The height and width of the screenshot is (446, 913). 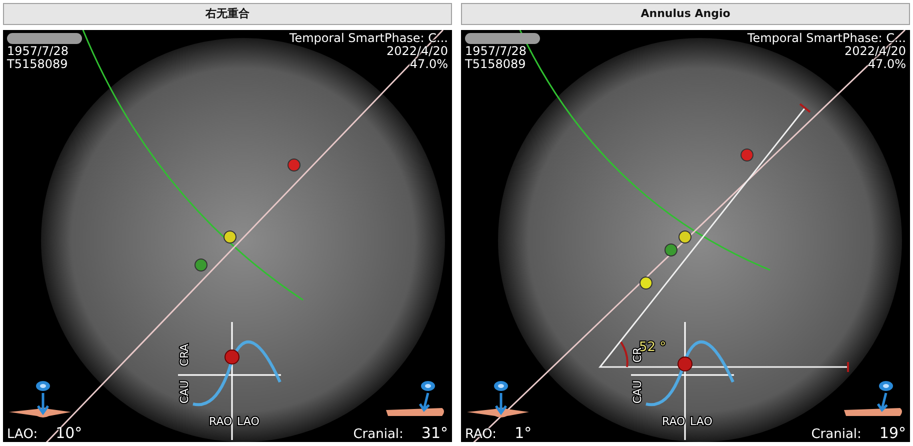 I want to click on angle-label: LAO:, so click(x=22, y=434).